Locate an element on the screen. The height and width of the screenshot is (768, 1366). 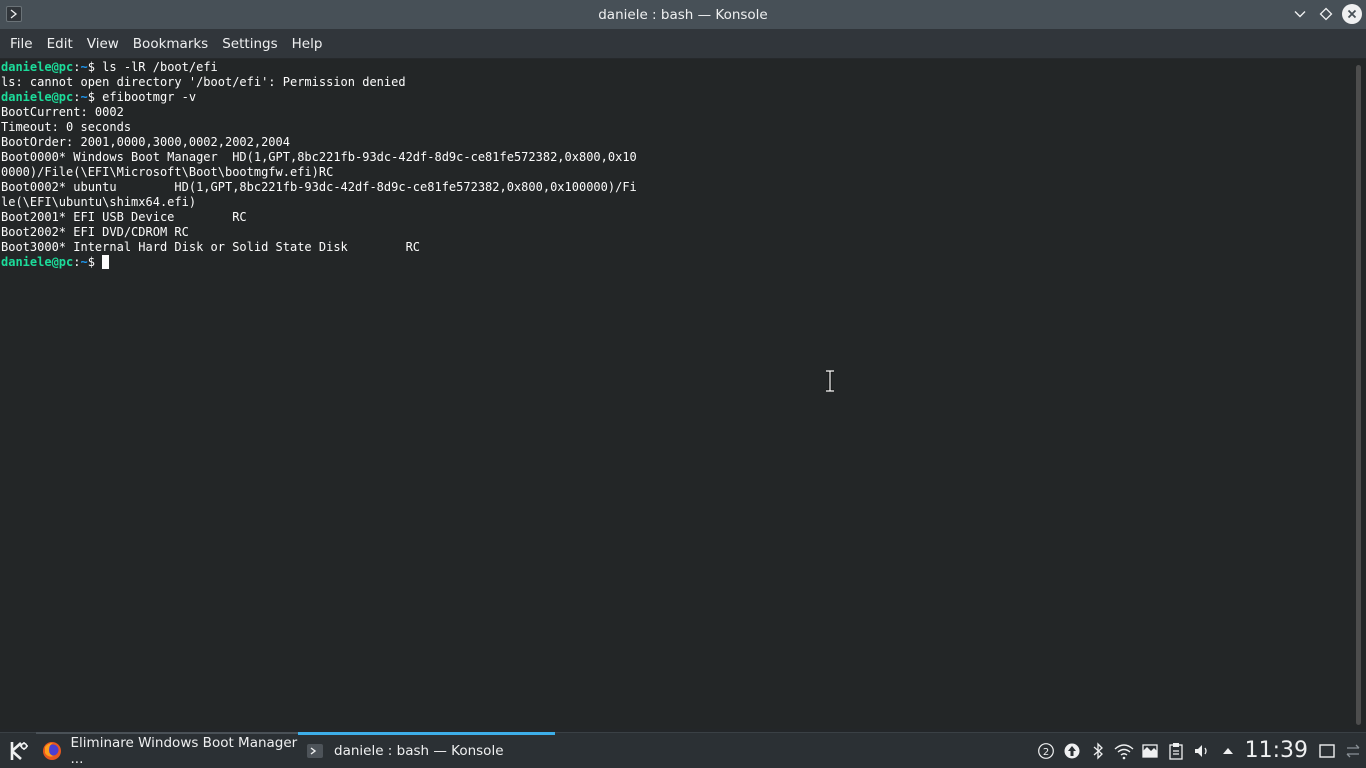
diamond-icon is located at coordinates (1326, 14).